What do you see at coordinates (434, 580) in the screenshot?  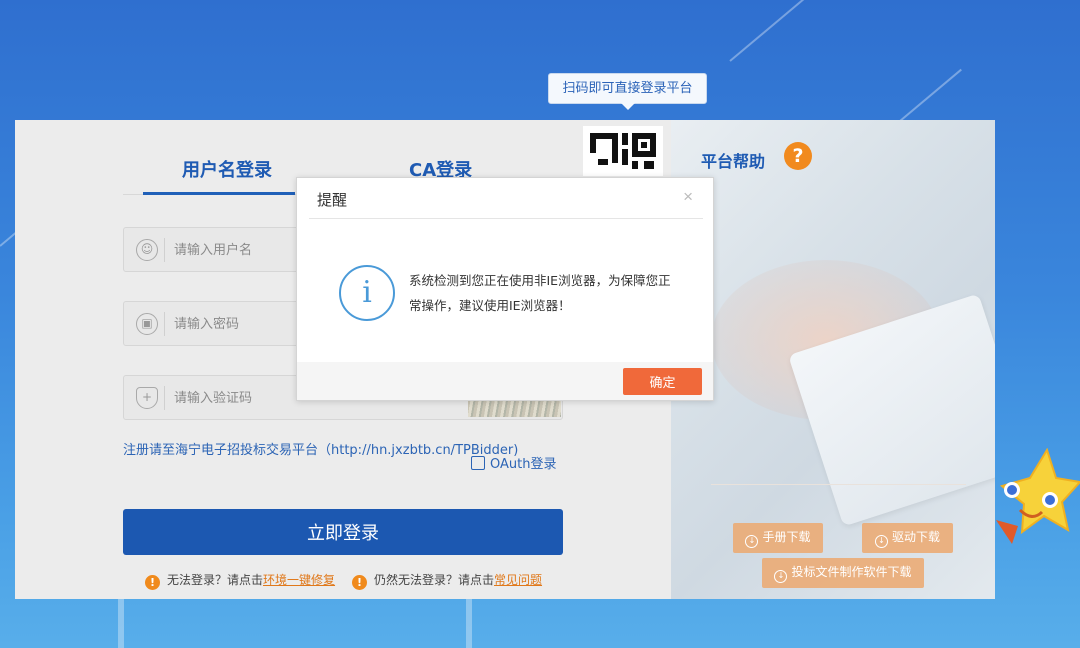 I see `hint-text: 仍然无法登录？请点击` at bounding box center [434, 580].